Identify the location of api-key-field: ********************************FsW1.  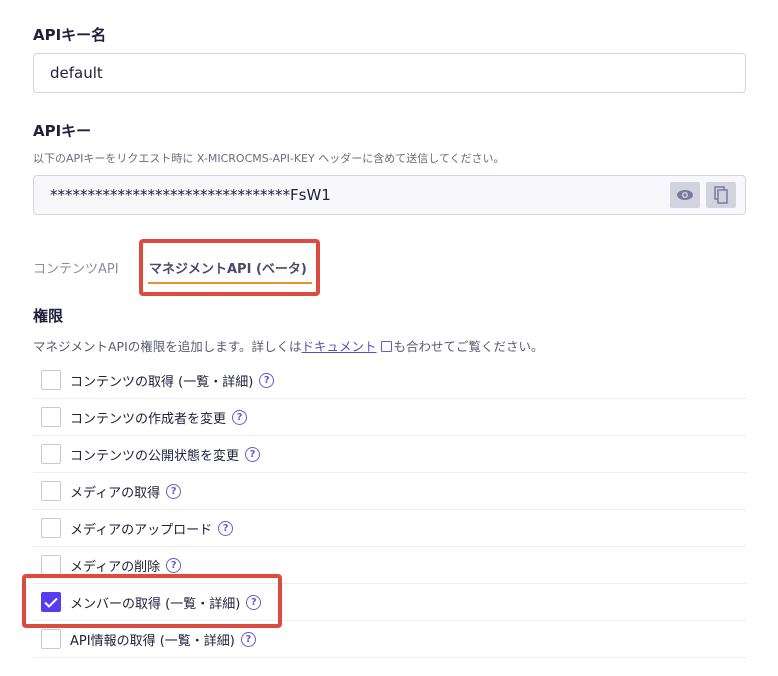
(389, 195).